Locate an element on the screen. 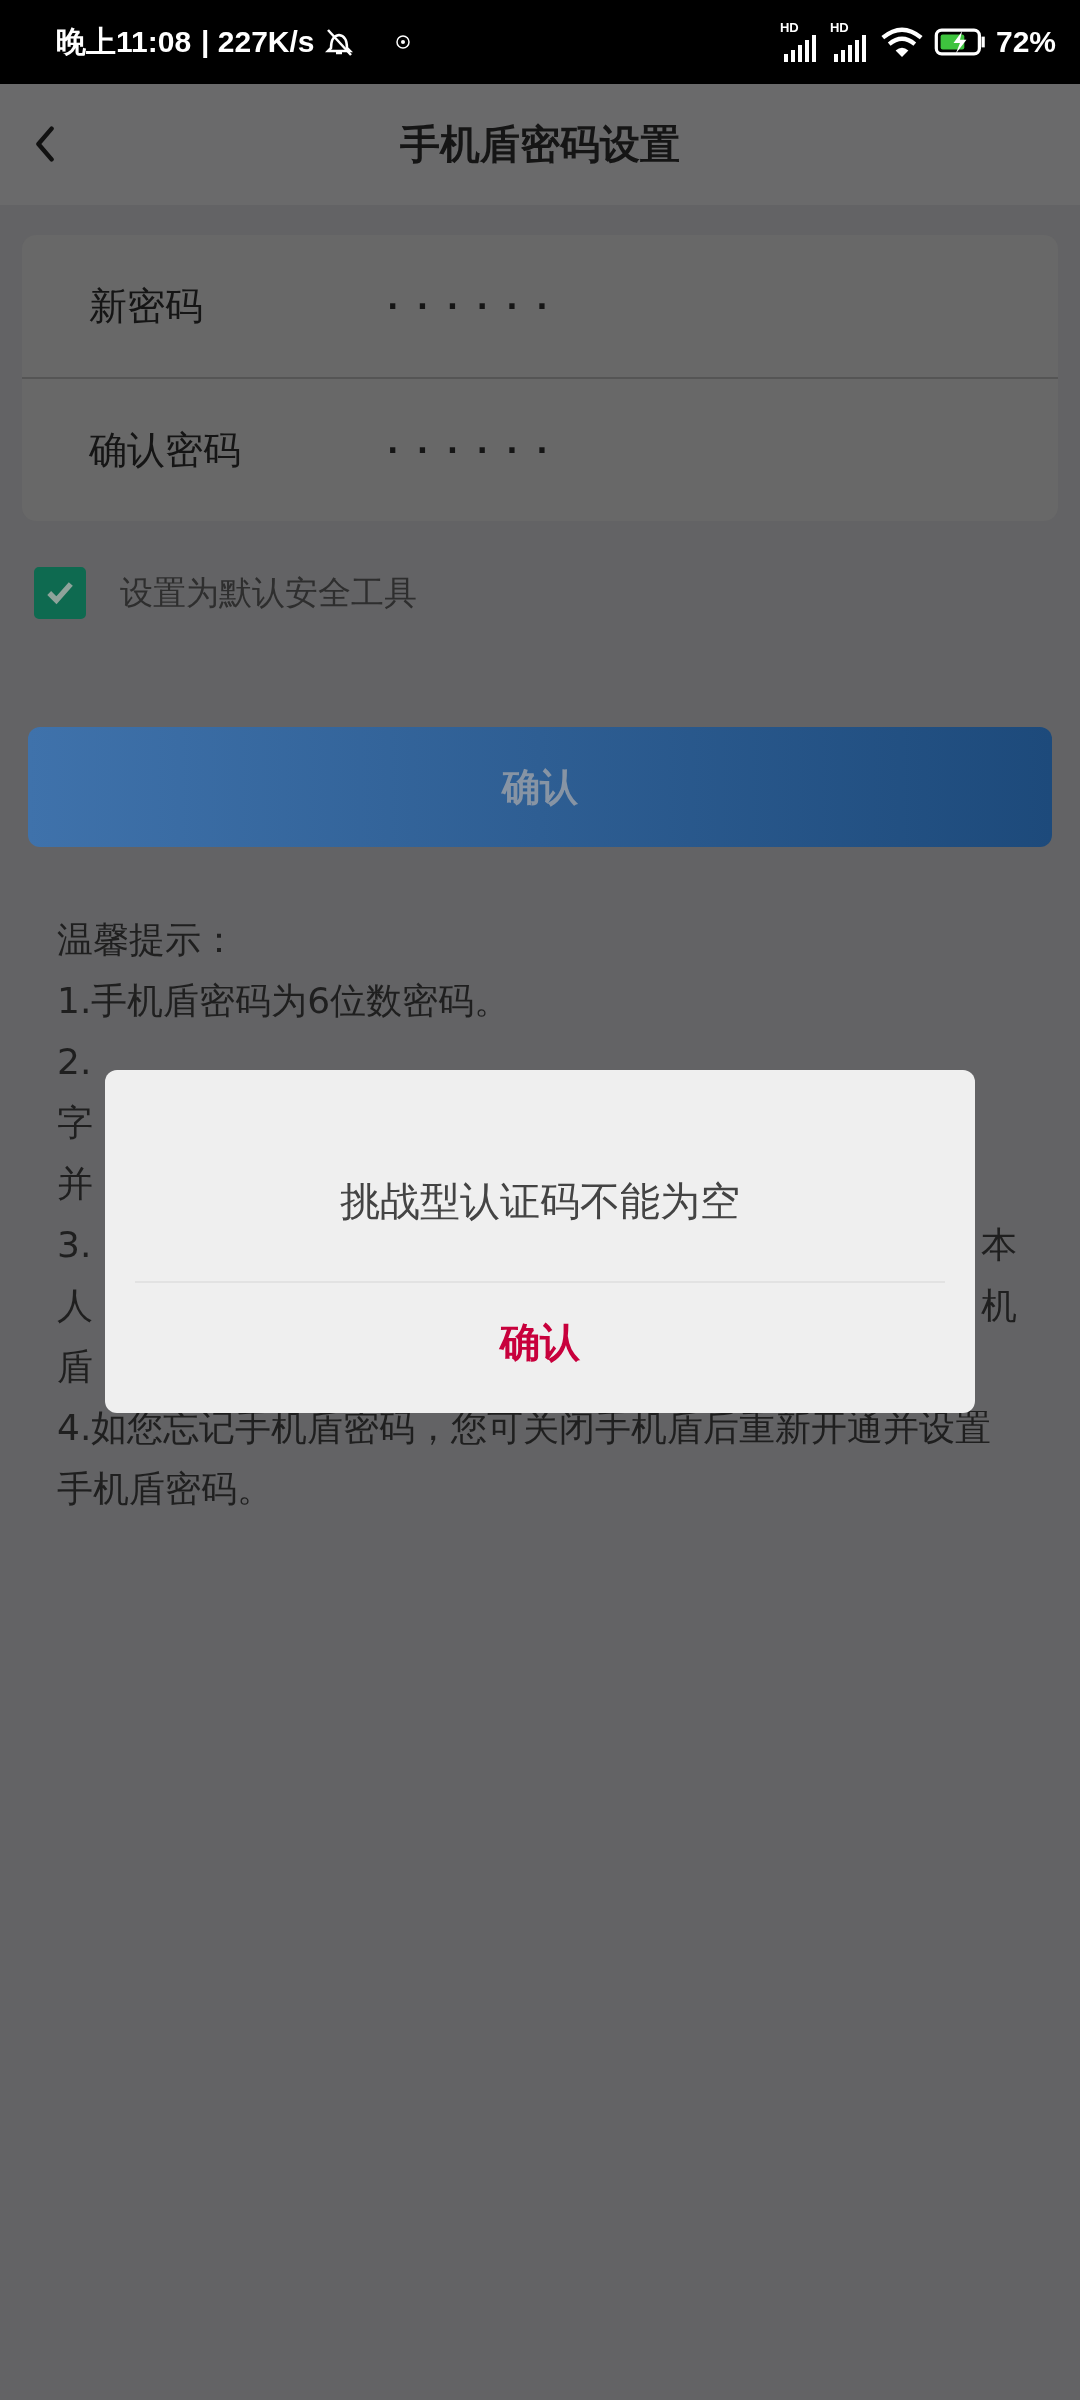 The height and width of the screenshot is (2400, 1080). tip-text: 盾 is located at coordinates (75, 1367).